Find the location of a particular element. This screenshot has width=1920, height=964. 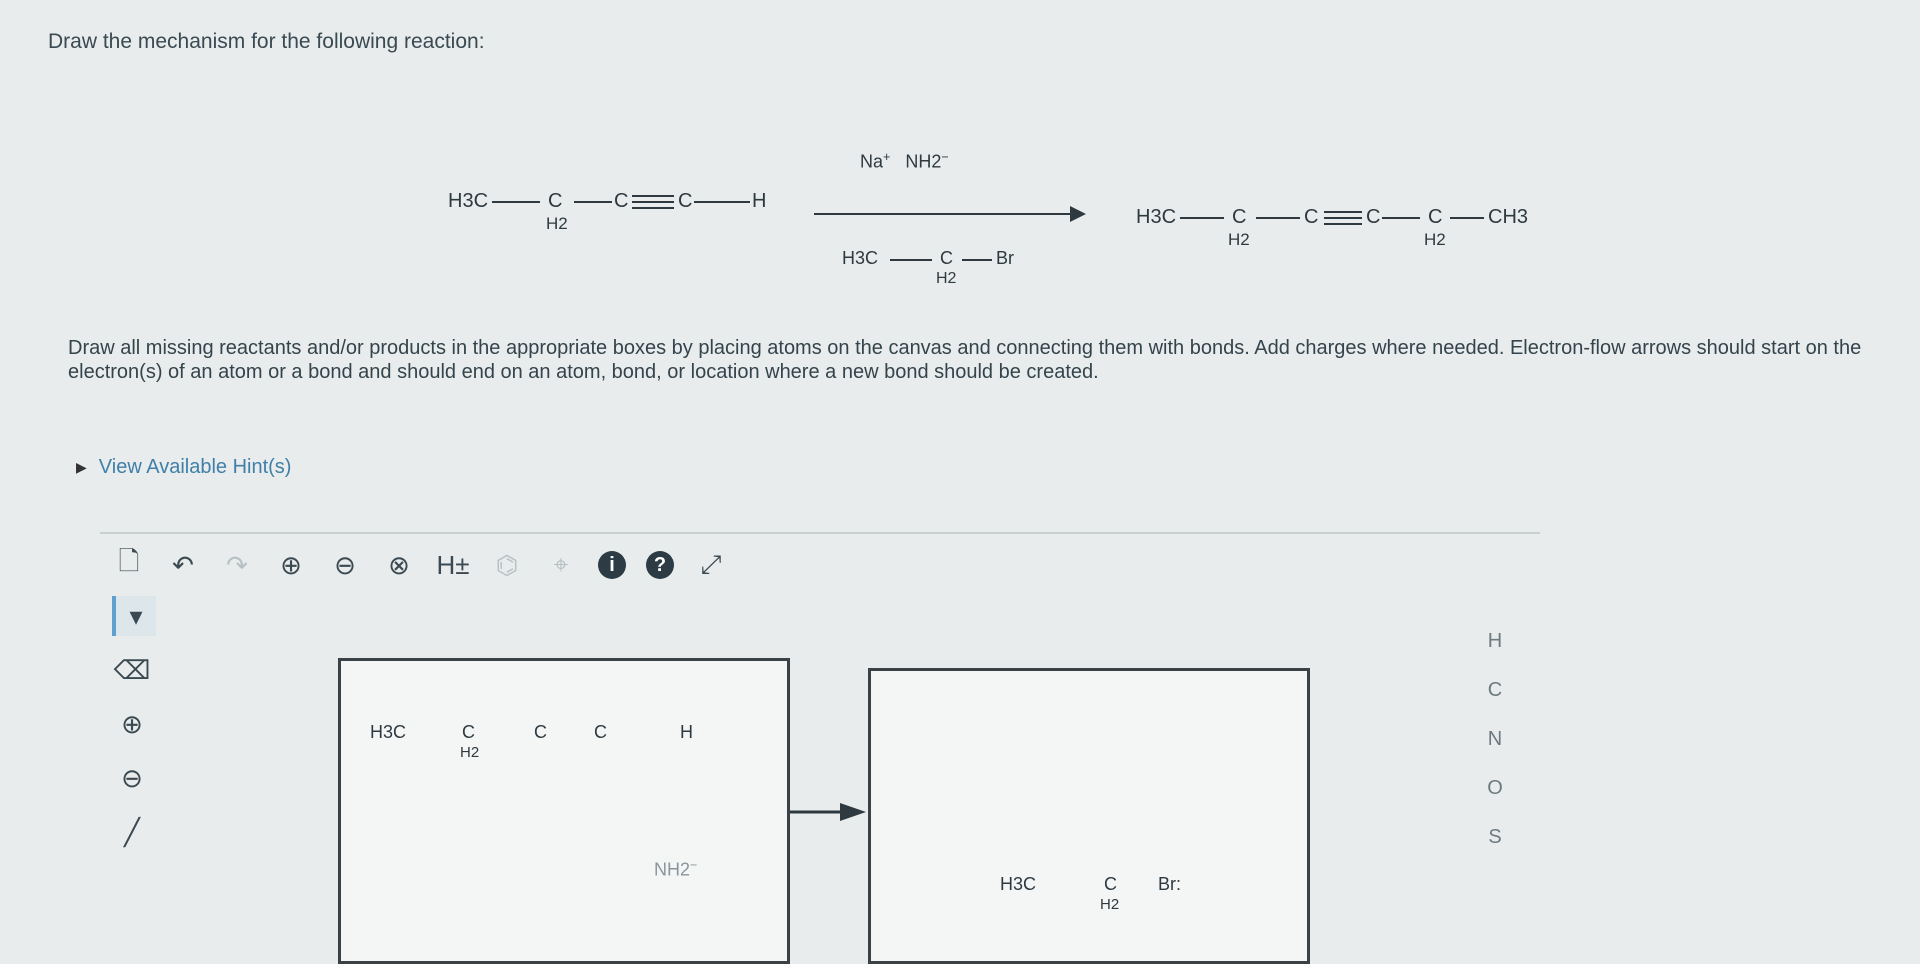

view-hints-label: View Available Hint(s) is located at coordinates (195, 467).